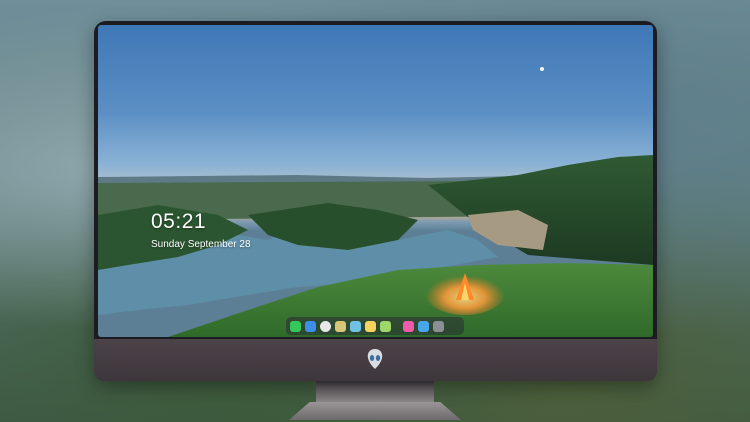 This screenshot has width=750, height=422. Describe the element at coordinates (408, 326) in the screenshot. I see `music-icon` at that location.